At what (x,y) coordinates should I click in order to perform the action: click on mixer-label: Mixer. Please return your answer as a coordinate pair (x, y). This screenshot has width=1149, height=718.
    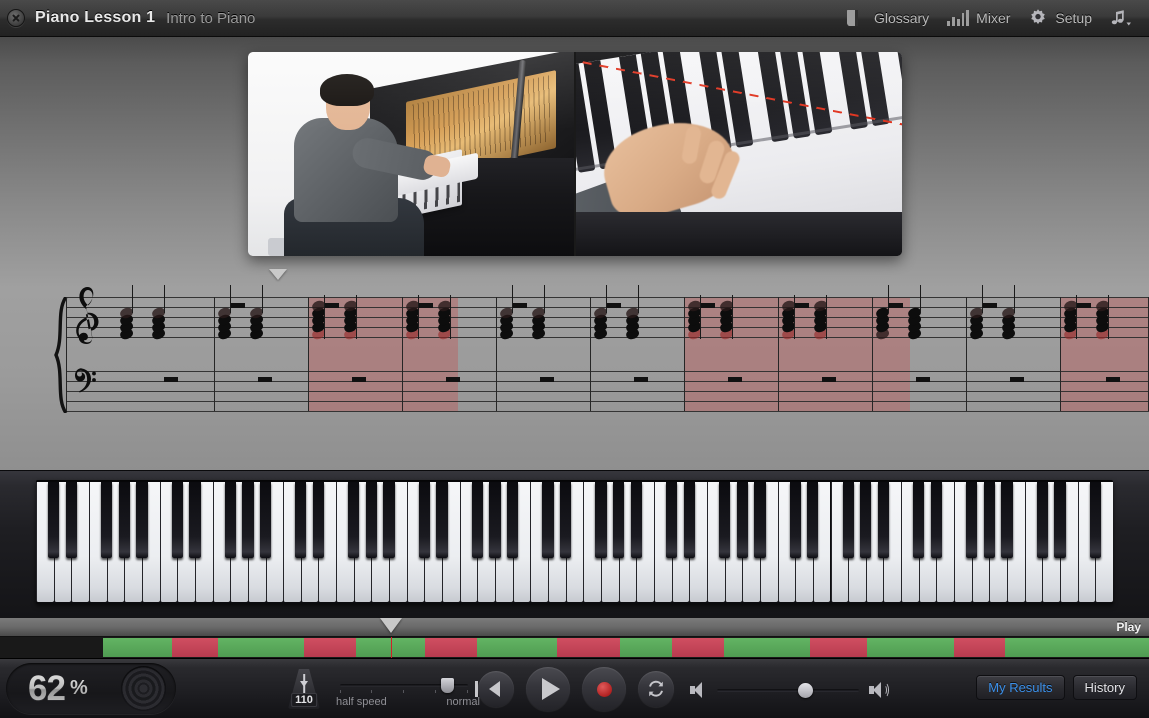
    Looking at the image, I should click on (993, 18).